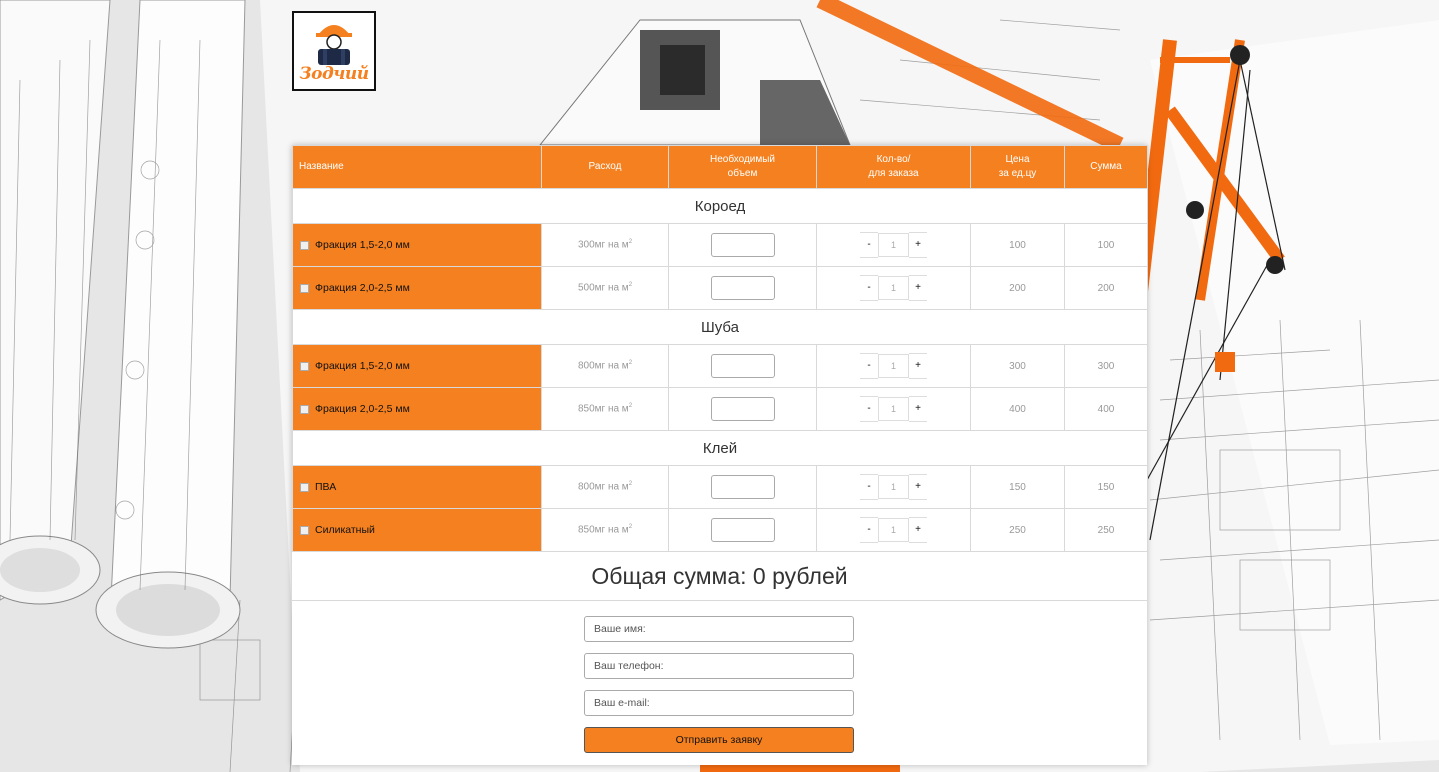 Image resolution: width=1439 pixels, height=772 pixels. Describe the element at coordinates (417, 530) in the screenshot. I see `item-name-cell: Силикатный` at that location.